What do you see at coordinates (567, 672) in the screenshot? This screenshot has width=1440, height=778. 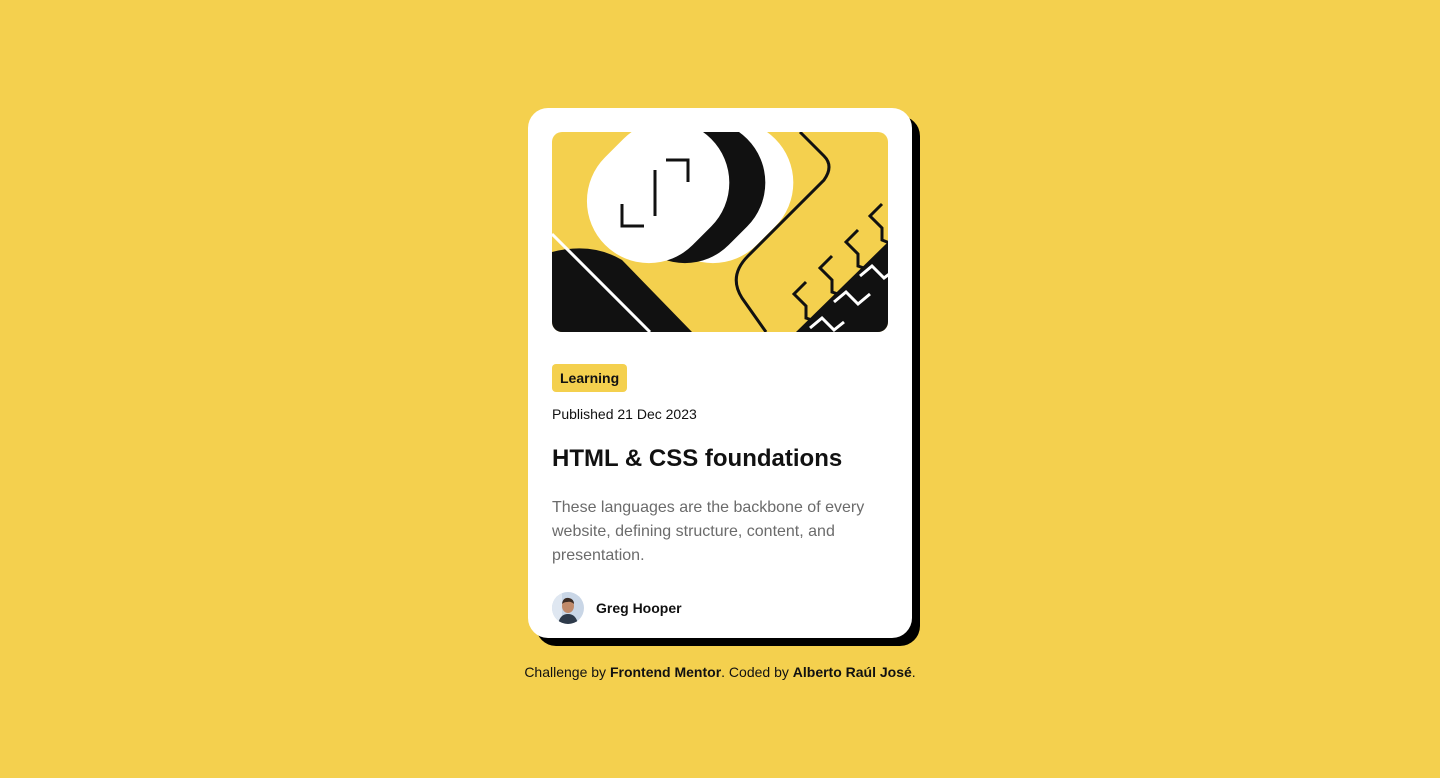 I see `attribution-prefix: Challenge by` at bounding box center [567, 672].